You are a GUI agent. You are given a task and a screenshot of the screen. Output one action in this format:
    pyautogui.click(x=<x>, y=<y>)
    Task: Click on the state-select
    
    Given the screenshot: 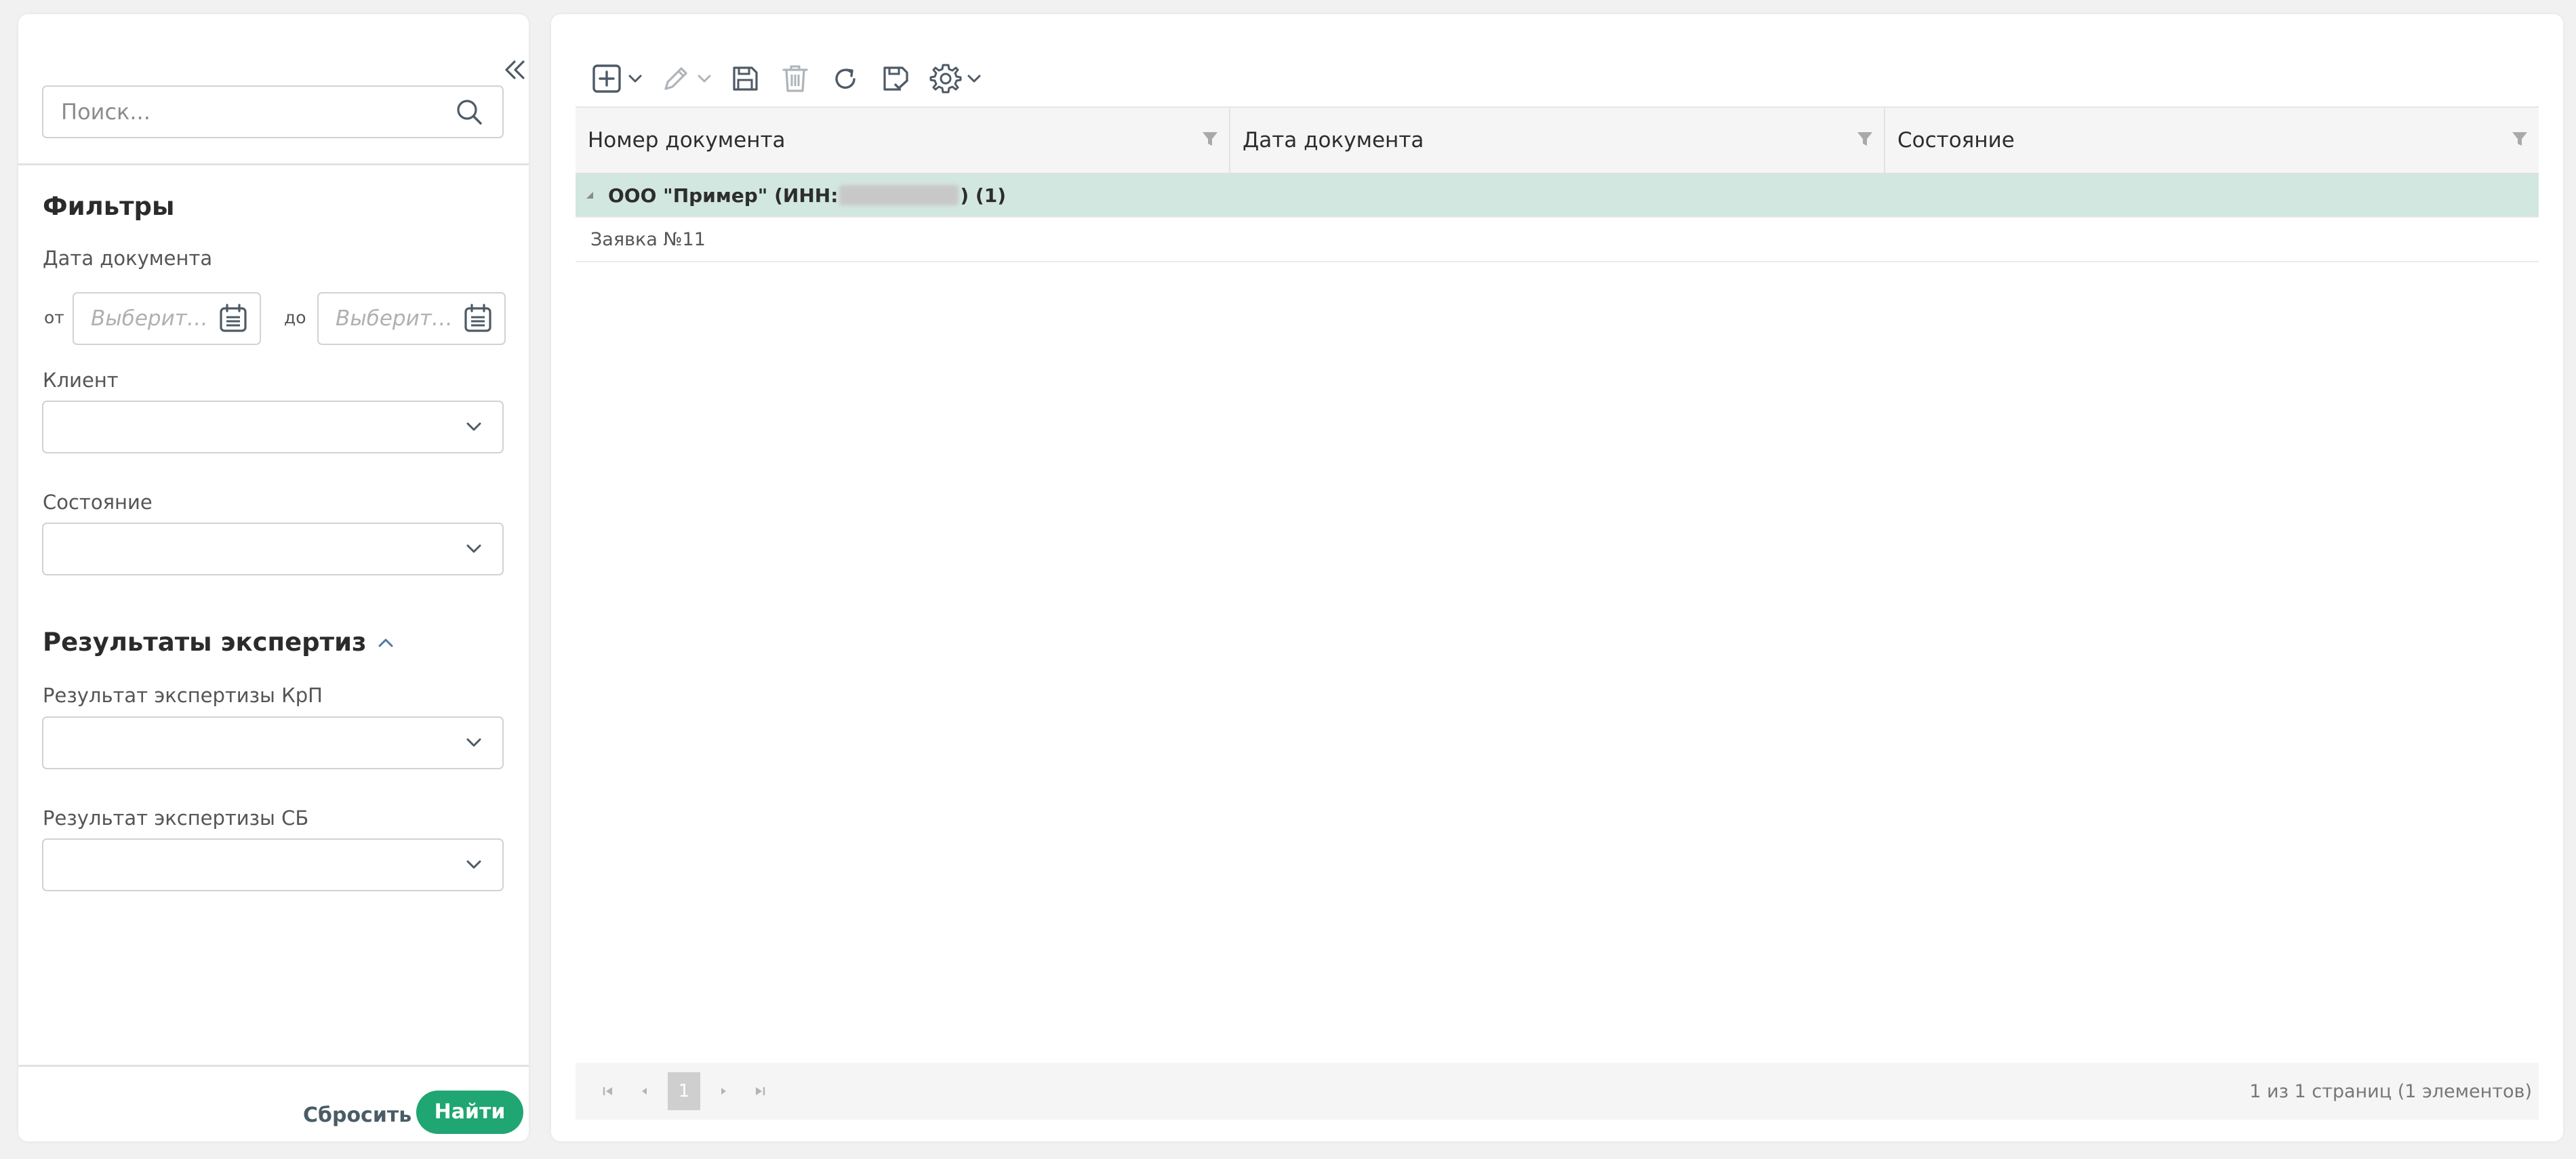 What is the action you would take?
    pyautogui.click(x=273, y=549)
    